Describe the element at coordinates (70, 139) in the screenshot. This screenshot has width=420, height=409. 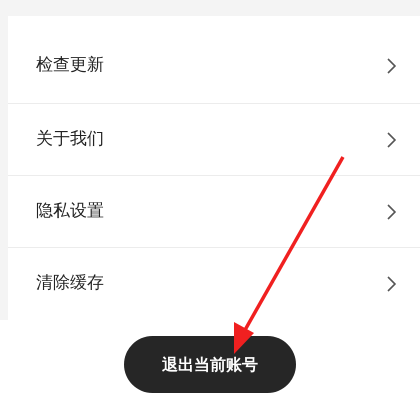
I see `item-label: 关于我们` at that location.